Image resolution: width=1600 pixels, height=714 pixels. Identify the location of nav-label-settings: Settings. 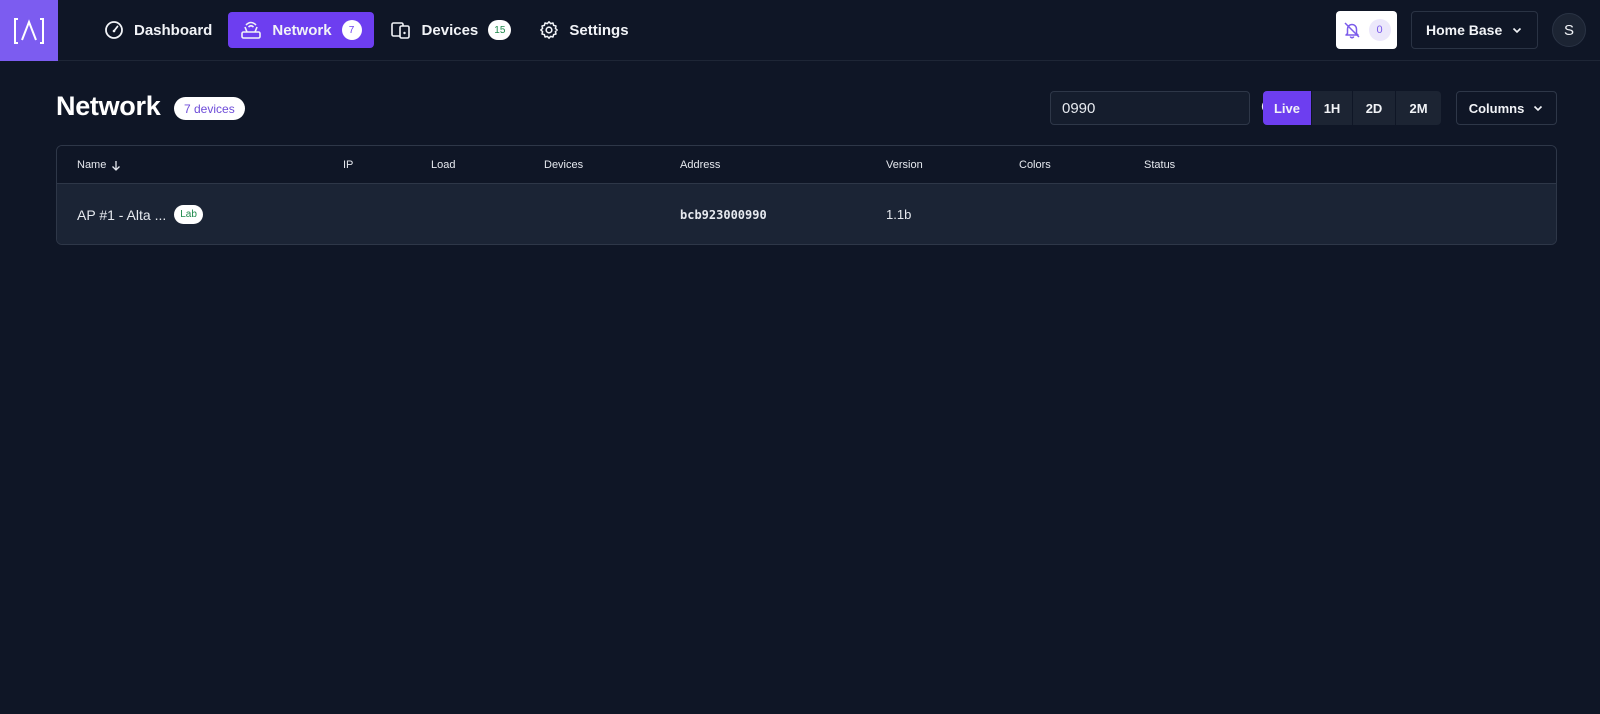
(599, 30).